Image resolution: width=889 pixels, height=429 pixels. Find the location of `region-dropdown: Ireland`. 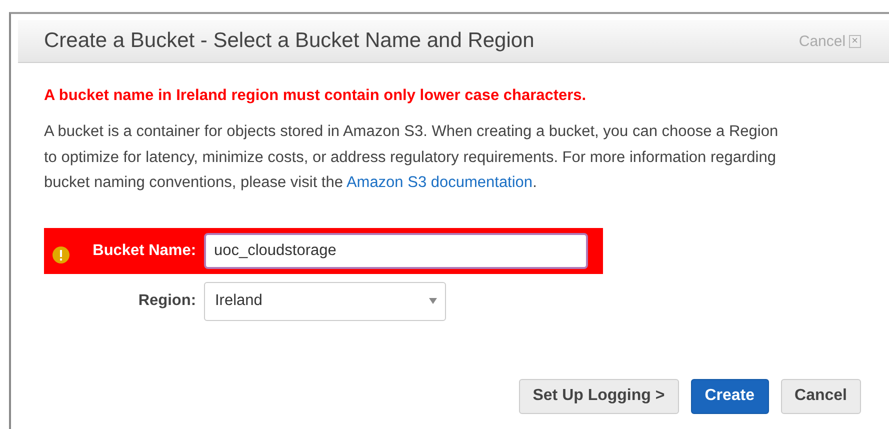

region-dropdown: Ireland is located at coordinates (325, 301).